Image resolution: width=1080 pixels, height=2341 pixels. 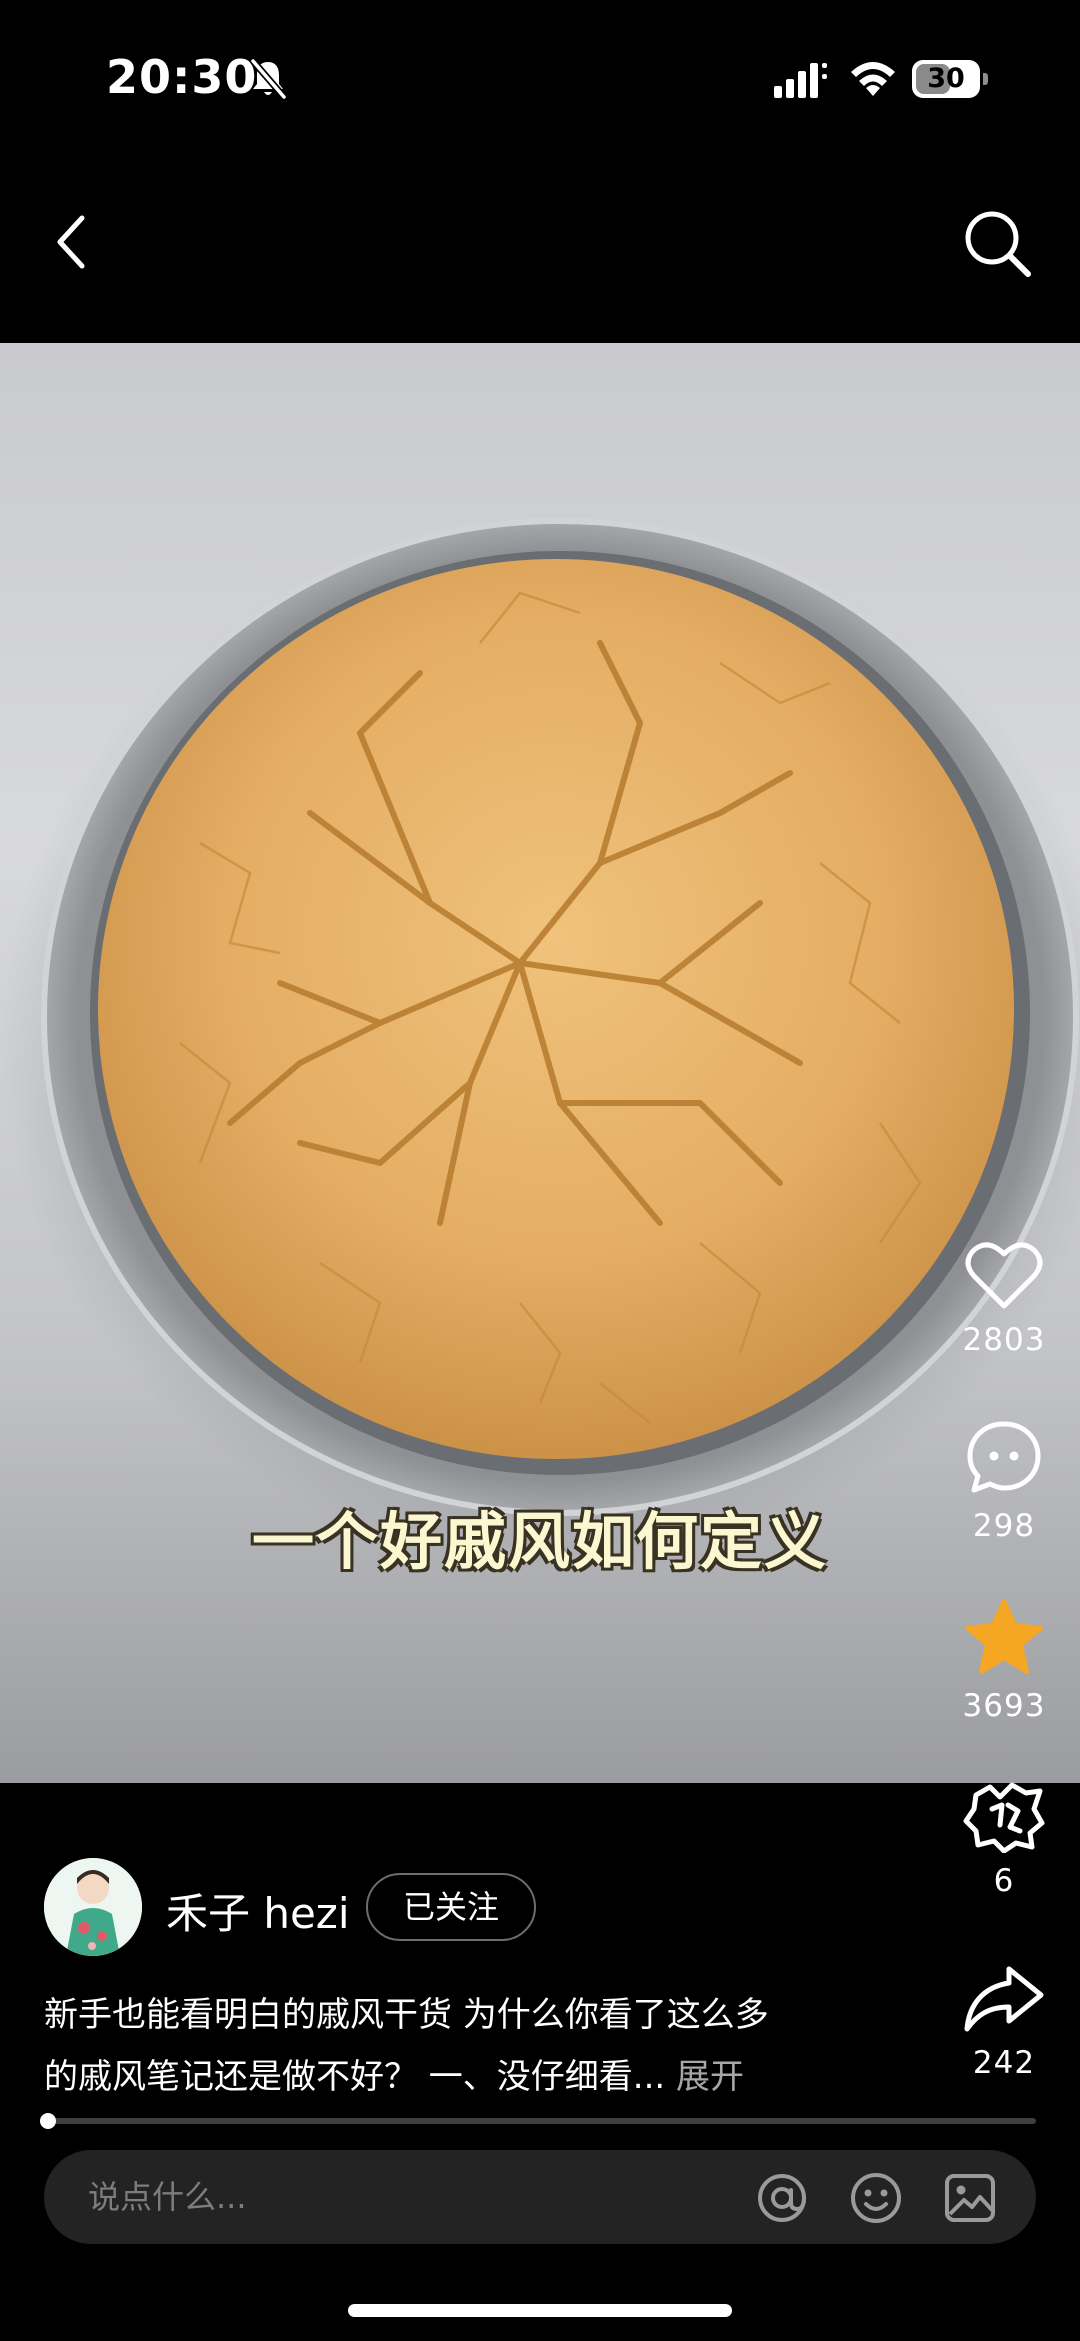 What do you see at coordinates (182, 77) in the screenshot?
I see `status-time: 20:30` at bounding box center [182, 77].